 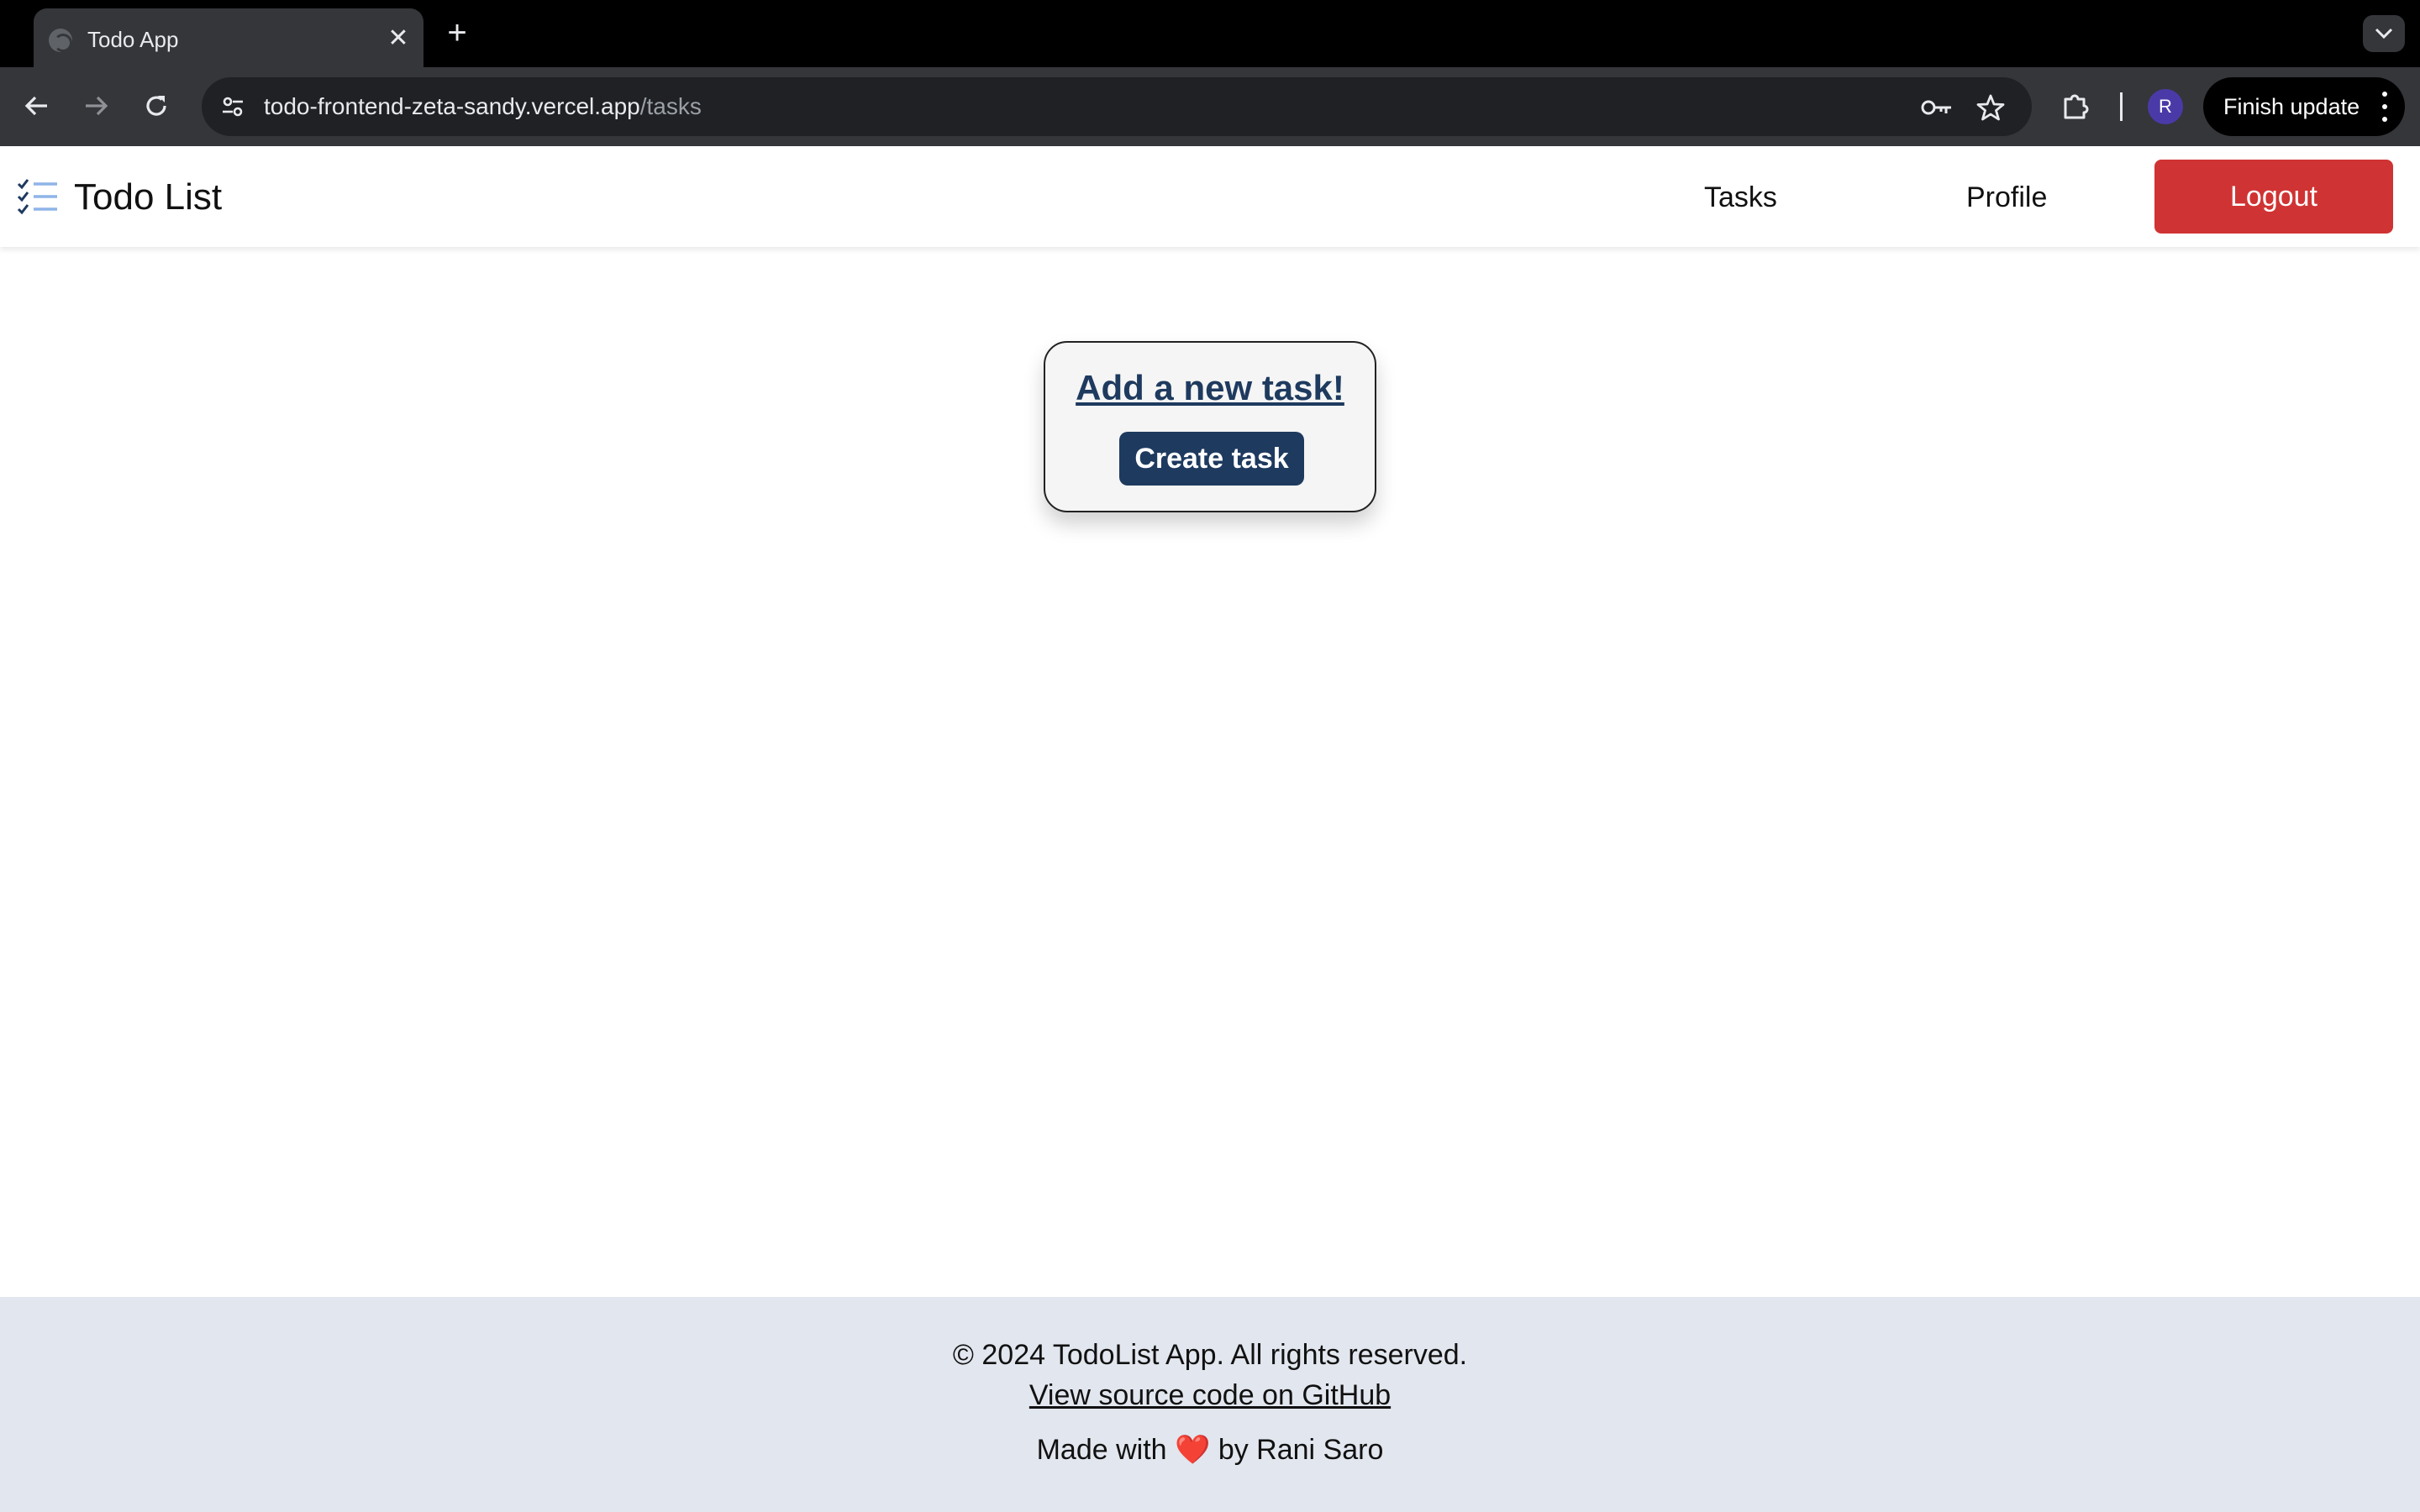 I want to click on new-tab-button: +, so click(x=457, y=33).